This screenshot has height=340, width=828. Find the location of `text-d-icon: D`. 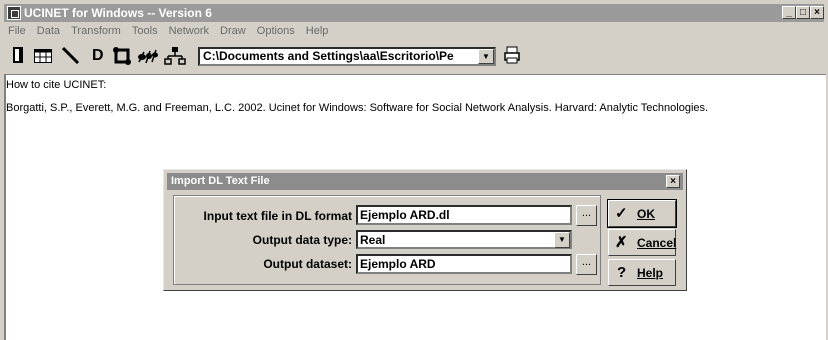

text-d-icon: D is located at coordinates (98, 56).